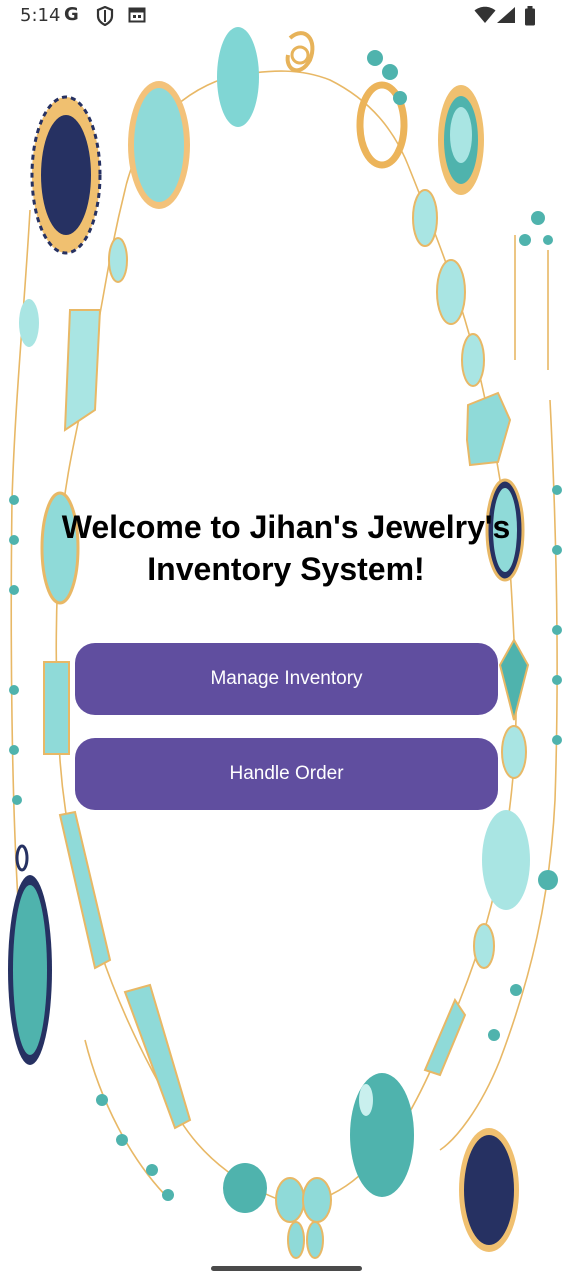 The height and width of the screenshot is (1280, 572). What do you see at coordinates (30, 954) in the screenshot?
I see `teal-pendant-bottom-left` at bounding box center [30, 954].